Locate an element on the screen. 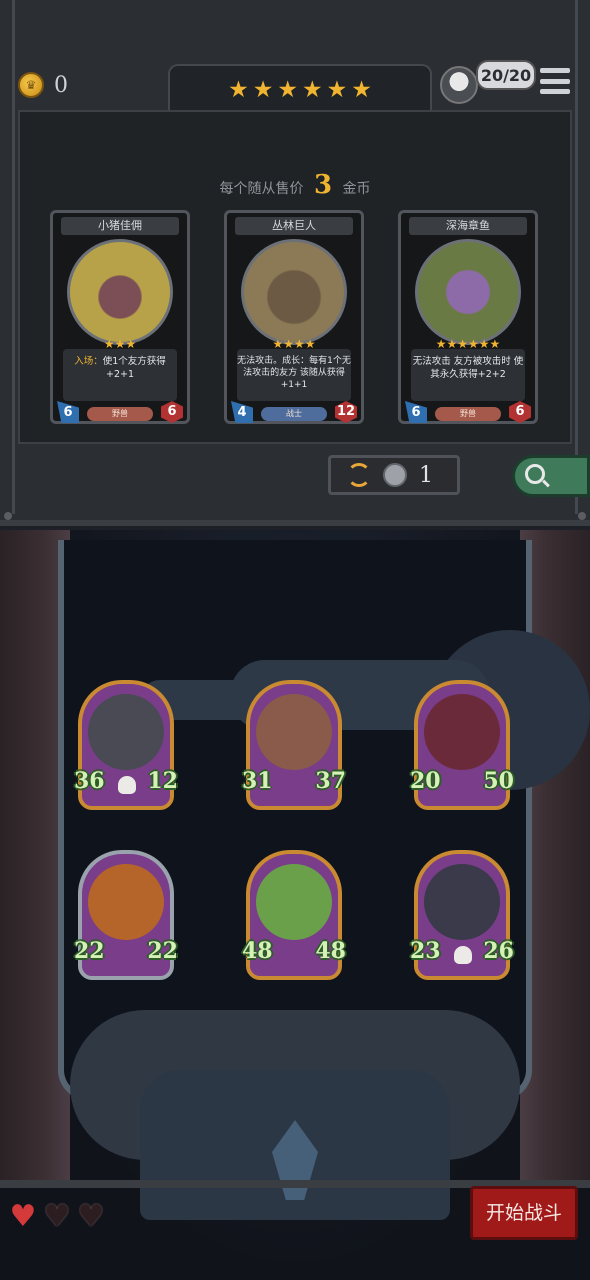  gold-display: ♛ 0 is located at coordinates (43, 85).